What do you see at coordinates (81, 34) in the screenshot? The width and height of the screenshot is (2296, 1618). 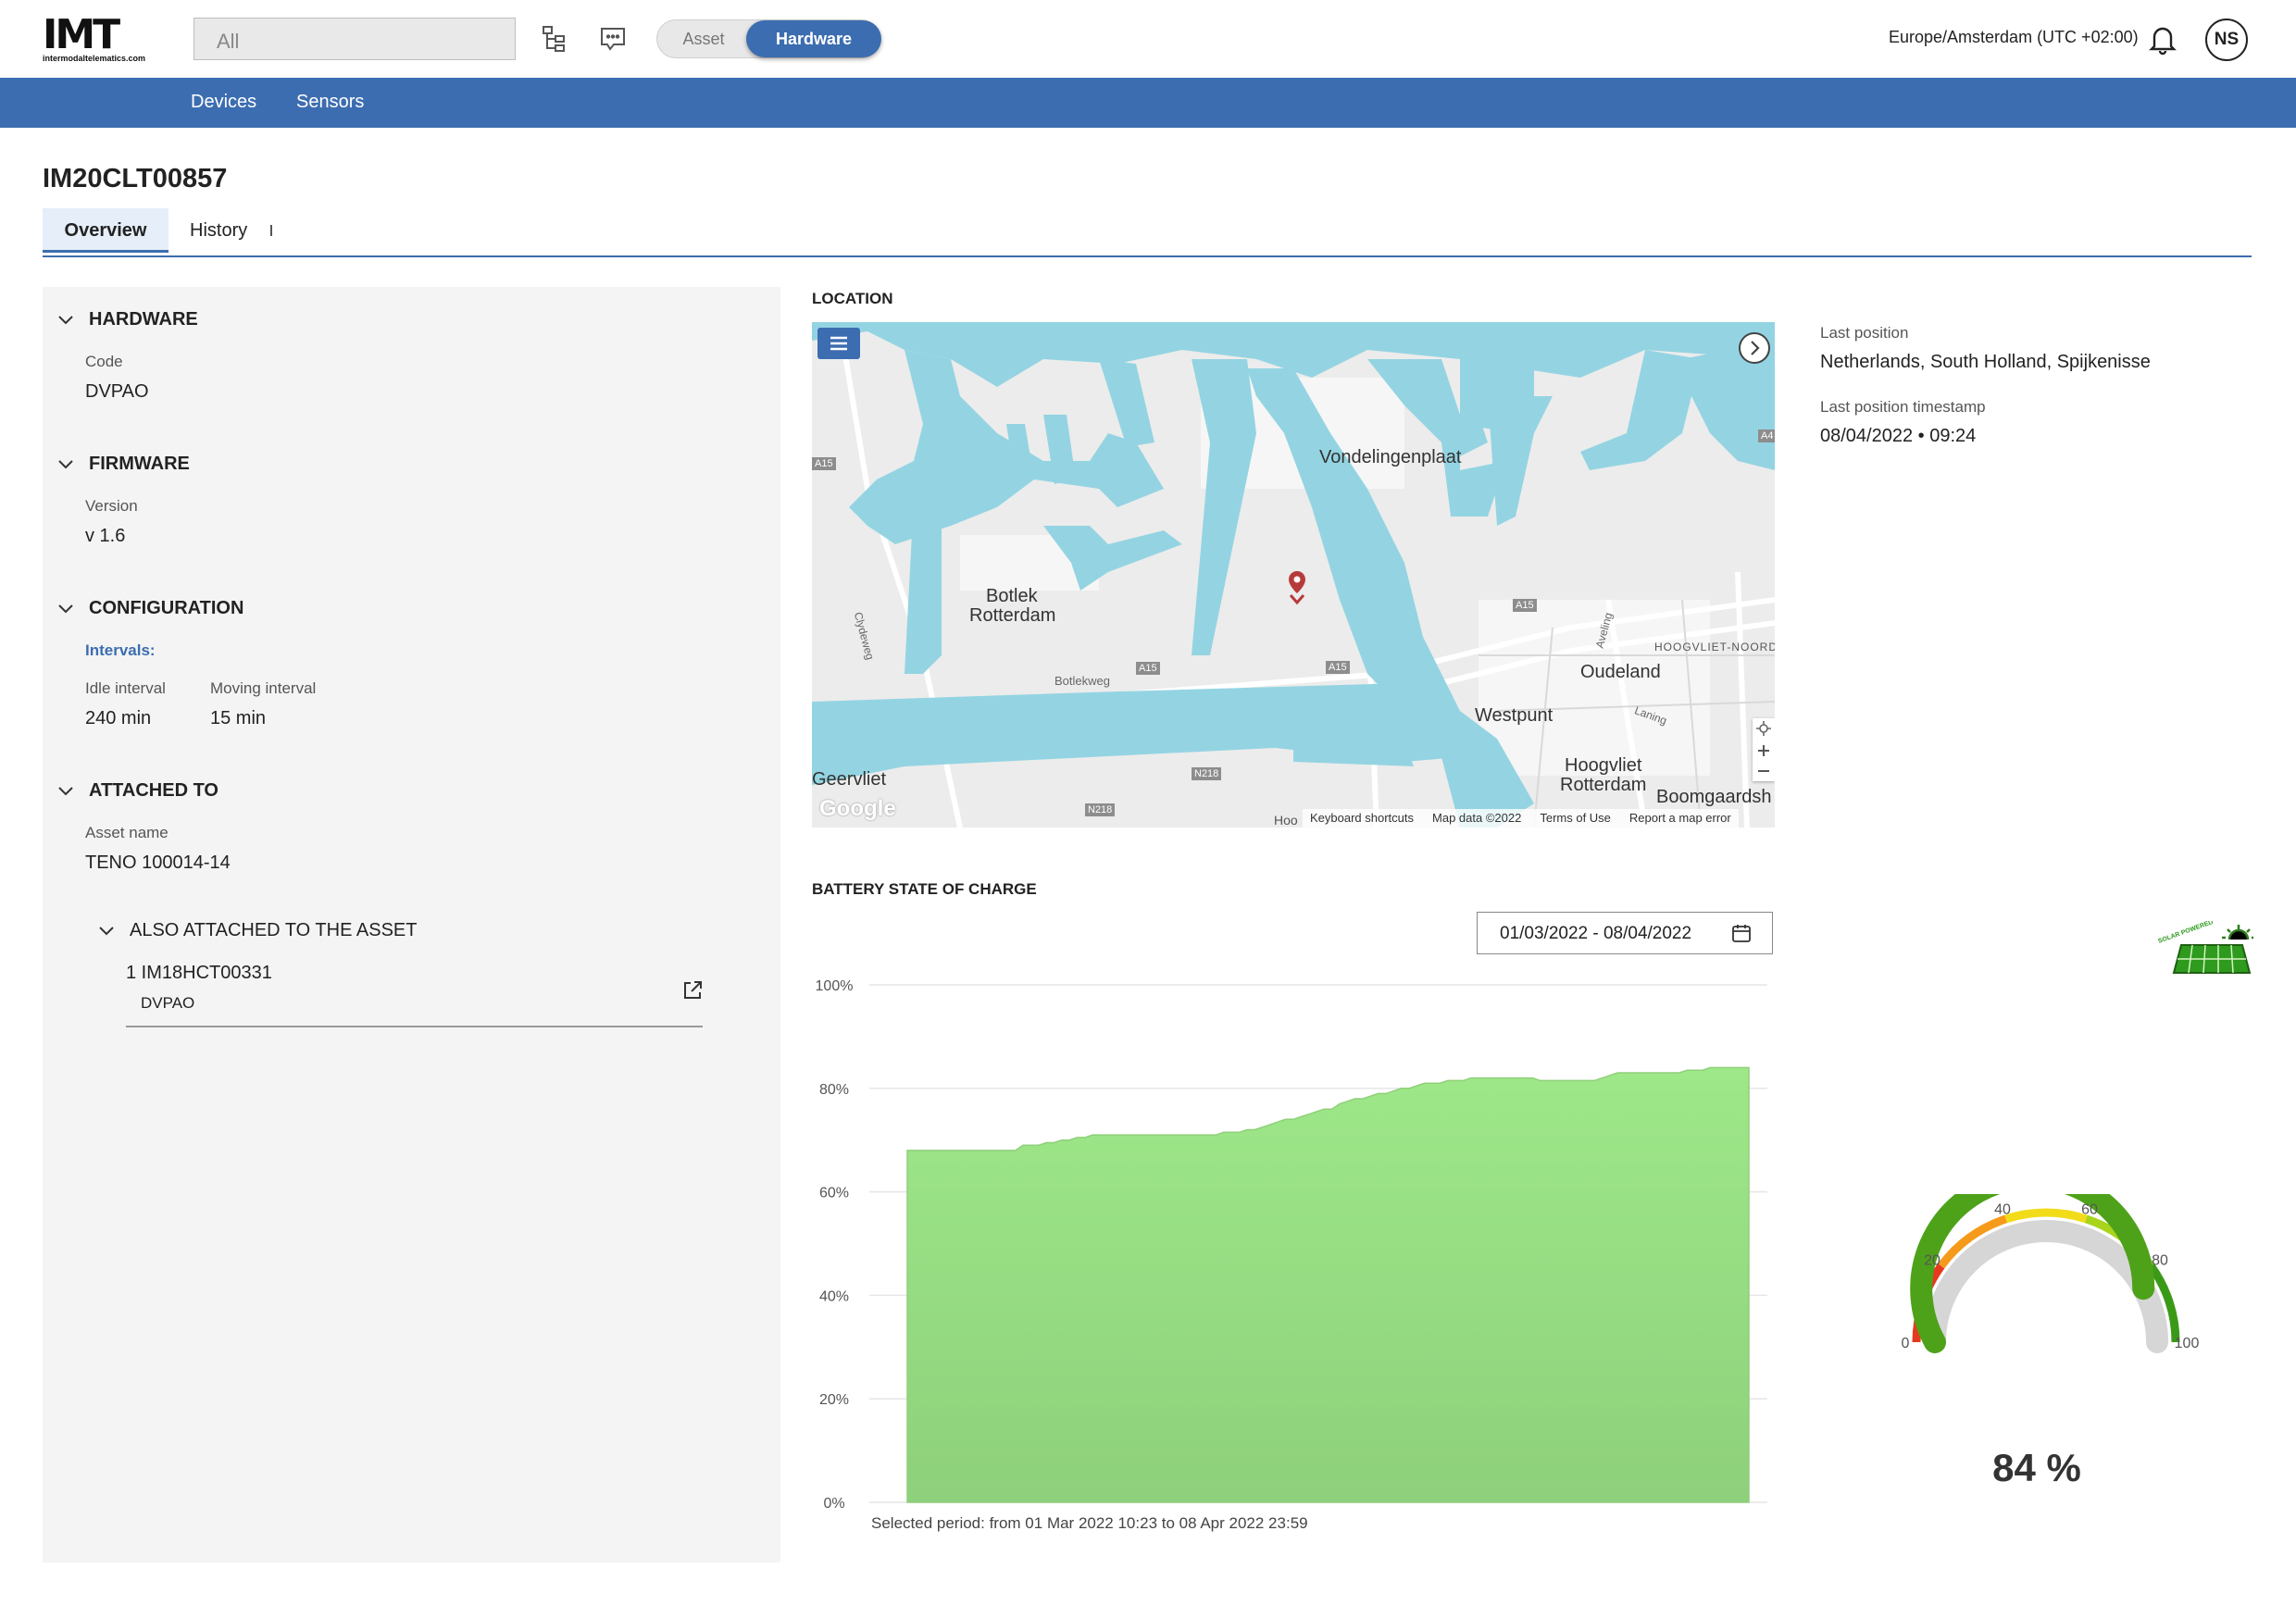 I see `logo-text: IMT` at bounding box center [81, 34].